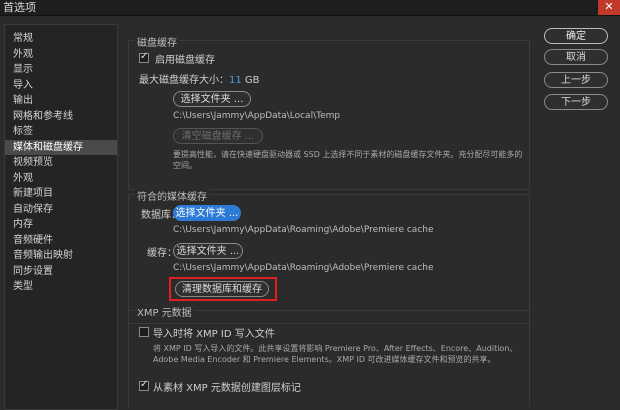  Describe the element at coordinates (172, 195) in the screenshot. I see `media-cache-title: 符合的媒体缓存` at that location.